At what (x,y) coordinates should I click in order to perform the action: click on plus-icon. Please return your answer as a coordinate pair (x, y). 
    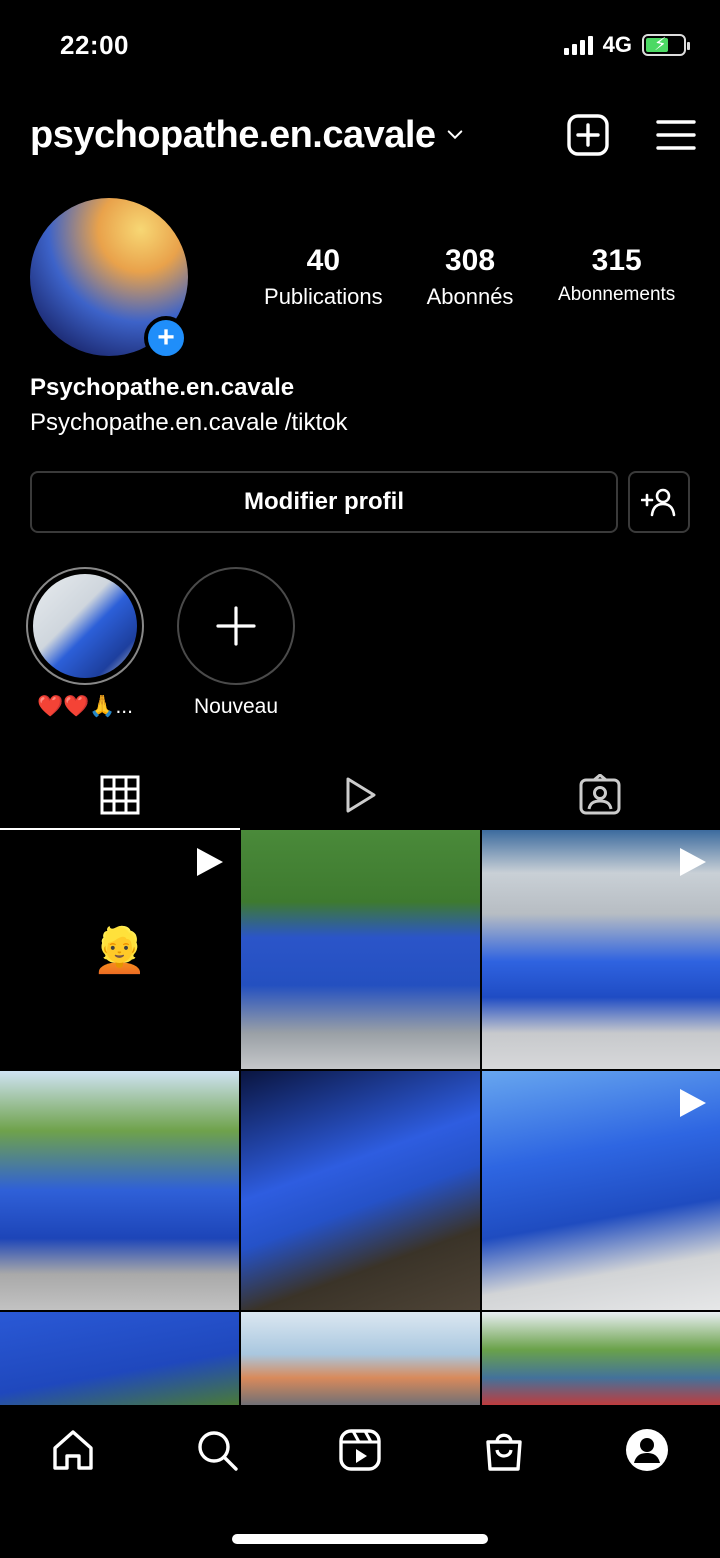
    Looking at the image, I should click on (236, 626).